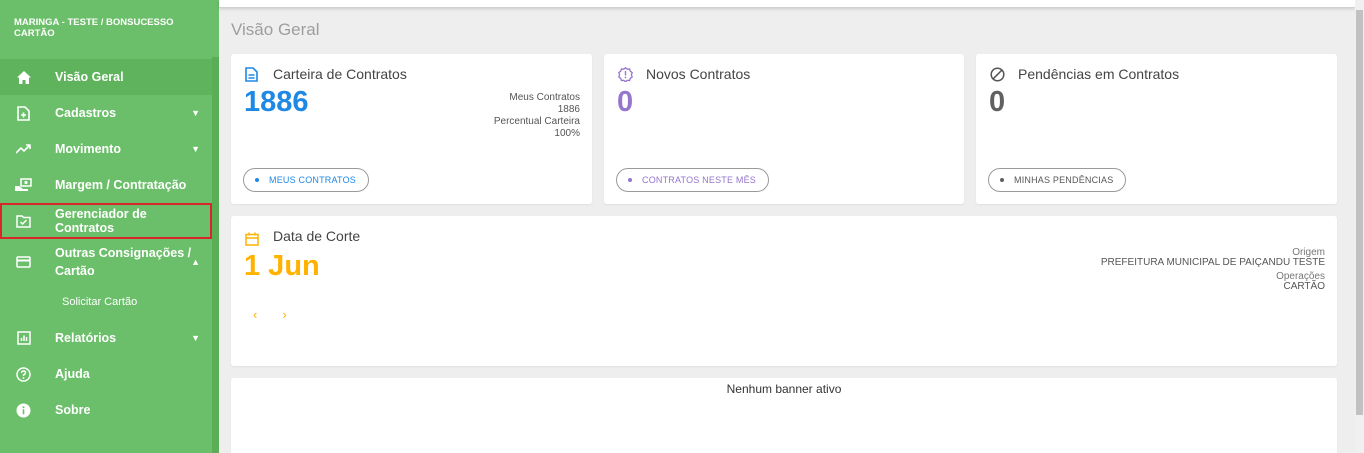 The width and height of the screenshot is (1364, 453). I want to click on calendar-icon, so click(252, 239).